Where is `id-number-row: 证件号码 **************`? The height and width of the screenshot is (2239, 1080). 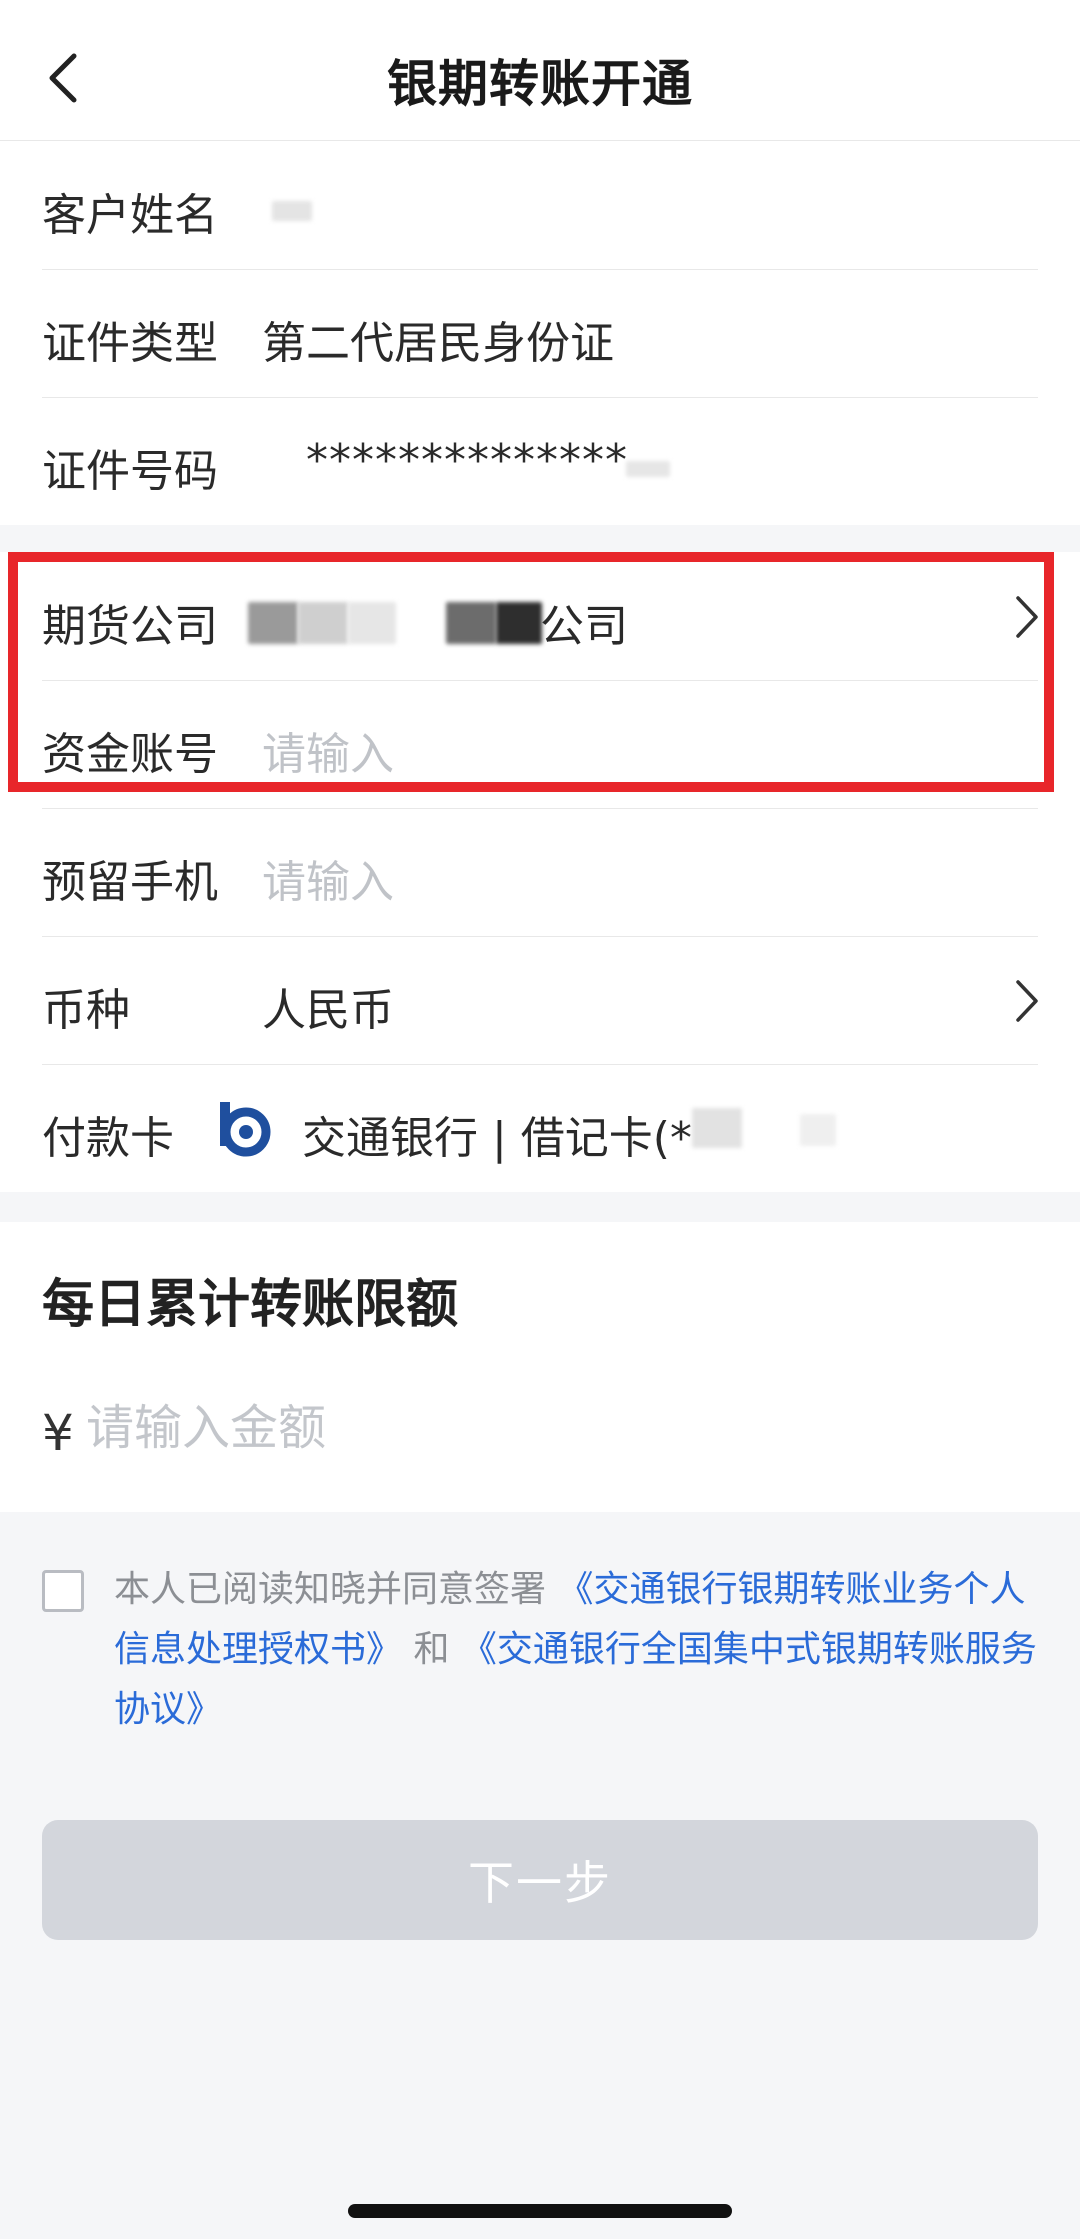 id-number-row: 证件号码 ************** is located at coordinates (540, 461).